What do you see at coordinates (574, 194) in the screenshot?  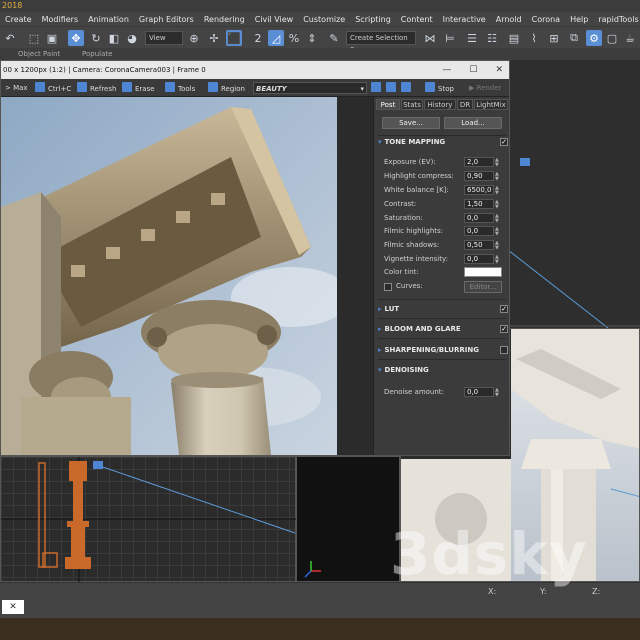 I see `viewport-top-right` at bounding box center [574, 194].